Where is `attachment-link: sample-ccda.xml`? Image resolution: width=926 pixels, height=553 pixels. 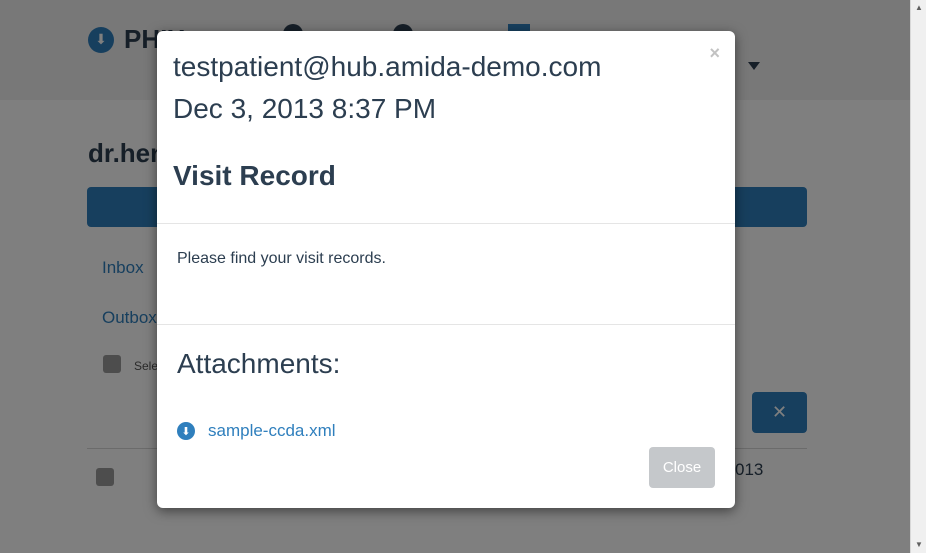
attachment-link: sample-ccda.xml is located at coordinates (272, 431).